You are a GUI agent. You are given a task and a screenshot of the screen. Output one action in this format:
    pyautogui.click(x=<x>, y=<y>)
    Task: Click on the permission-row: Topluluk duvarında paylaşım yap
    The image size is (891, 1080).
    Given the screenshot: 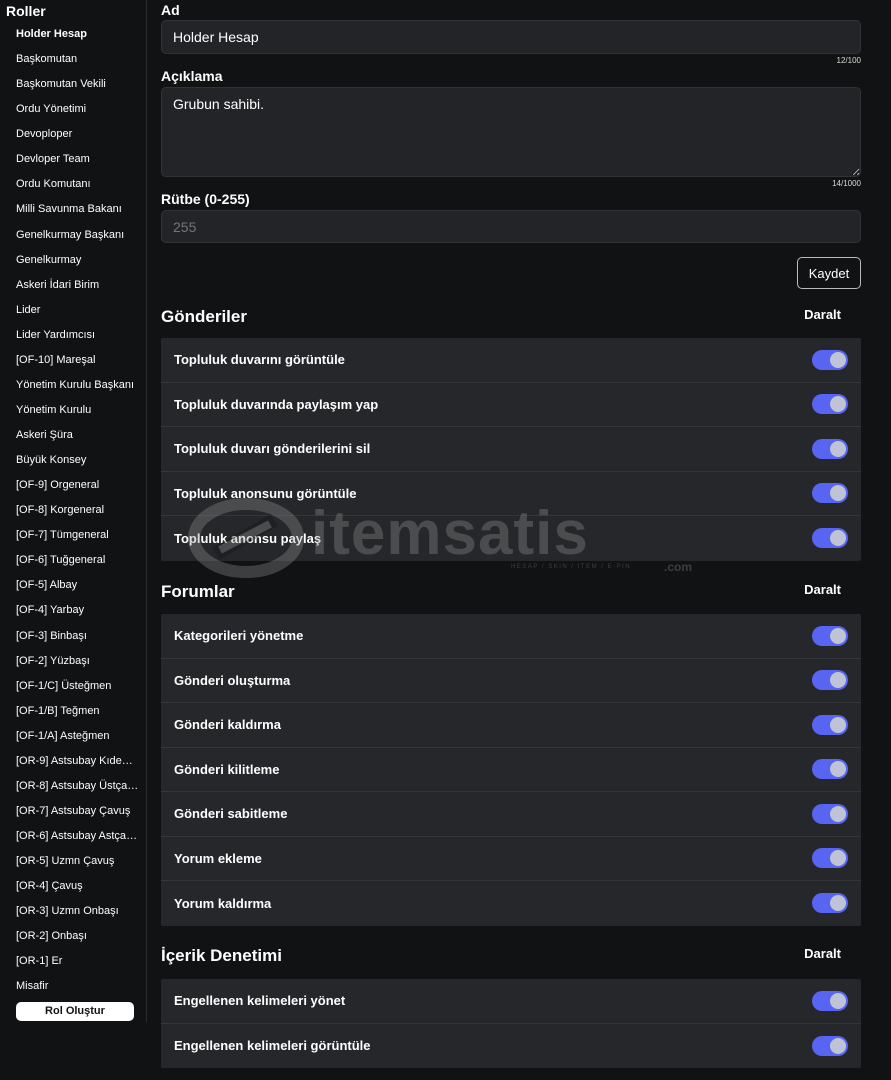 What is the action you would take?
    pyautogui.click(x=511, y=405)
    